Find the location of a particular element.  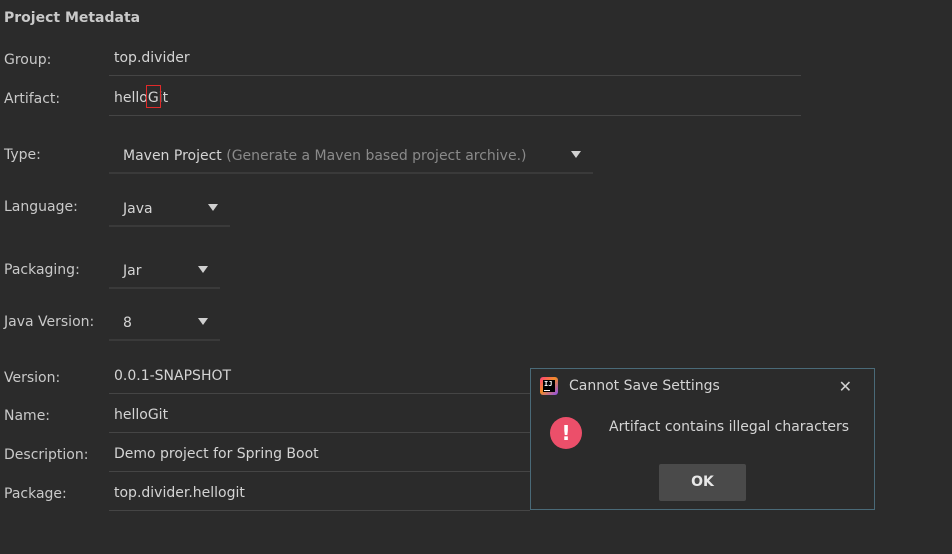

illegal-character-highlight is located at coordinates (153, 96).